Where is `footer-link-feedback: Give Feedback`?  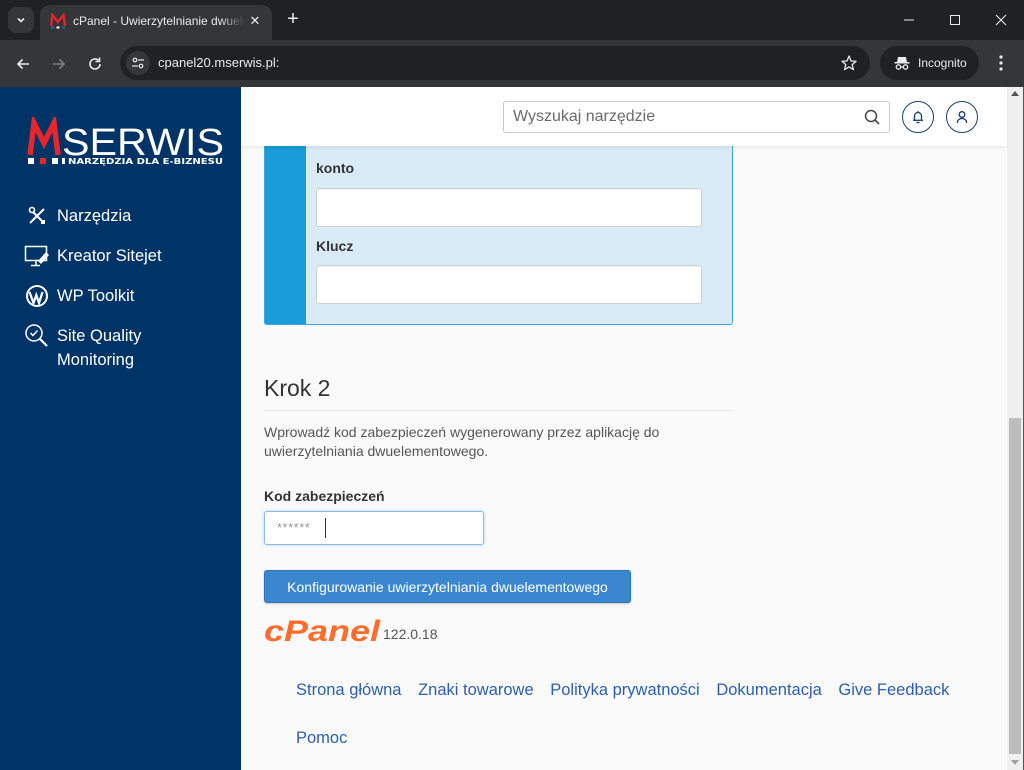 footer-link-feedback: Give Feedback is located at coordinates (893, 690).